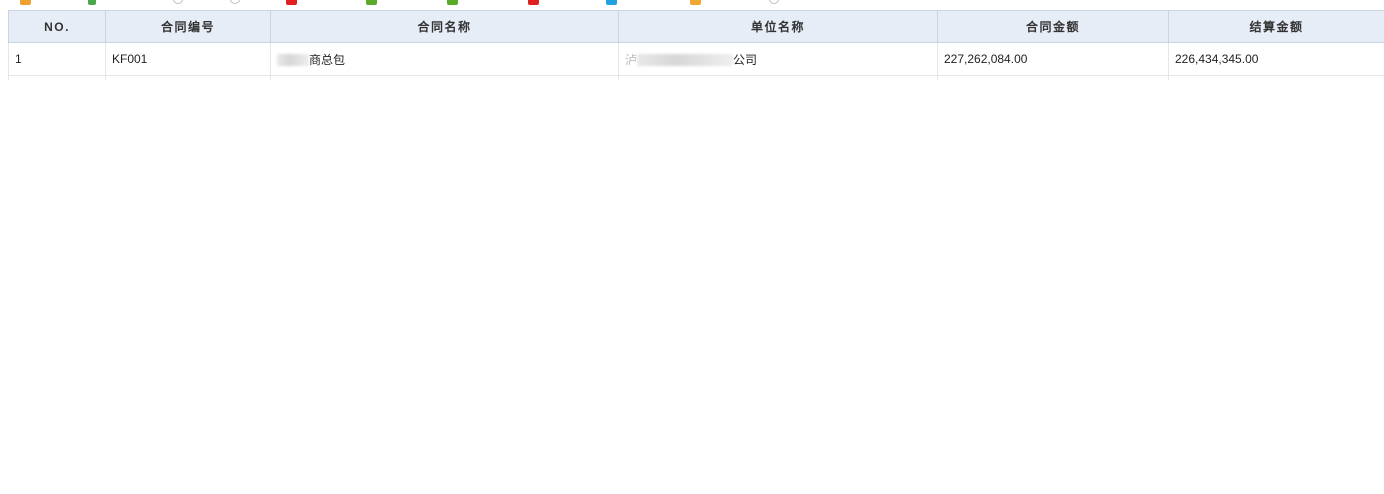 The width and height of the screenshot is (1384, 494). What do you see at coordinates (631, 59) in the screenshot?
I see `unit-name-prefix: 泸` at bounding box center [631, 59].